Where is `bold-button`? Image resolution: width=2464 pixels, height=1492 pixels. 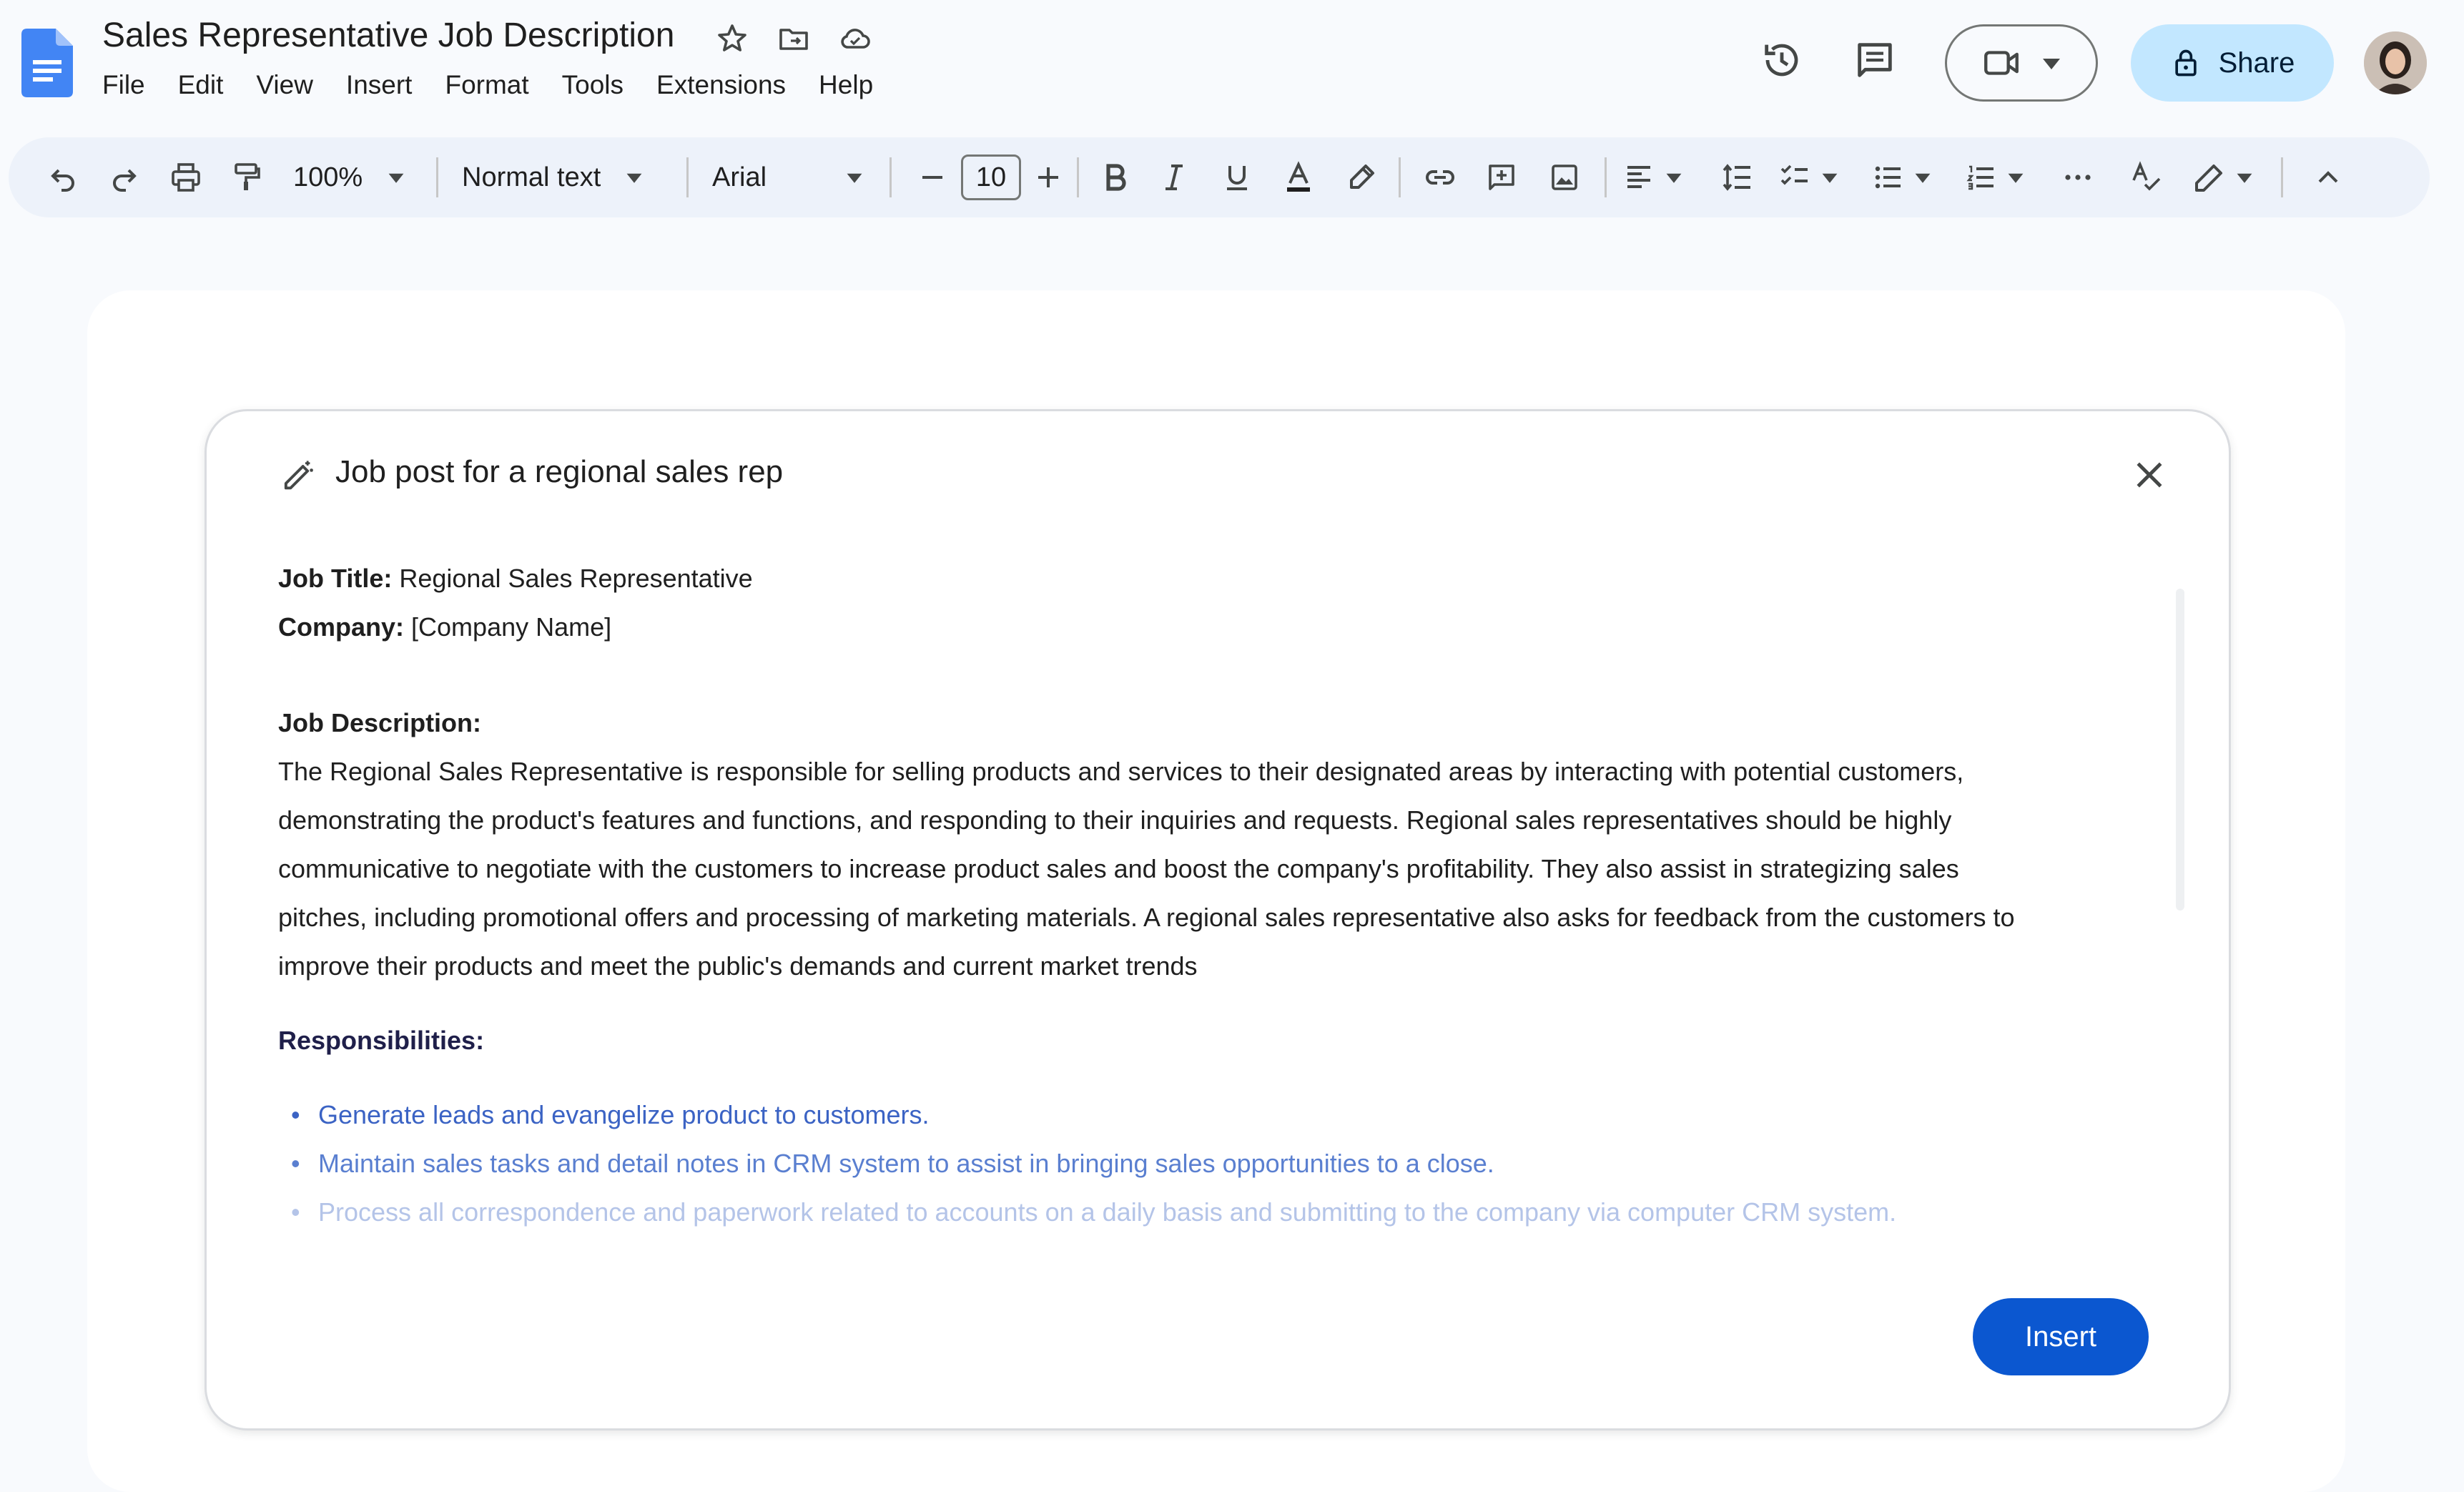
bold-button is located at coordinates (1115, 177).